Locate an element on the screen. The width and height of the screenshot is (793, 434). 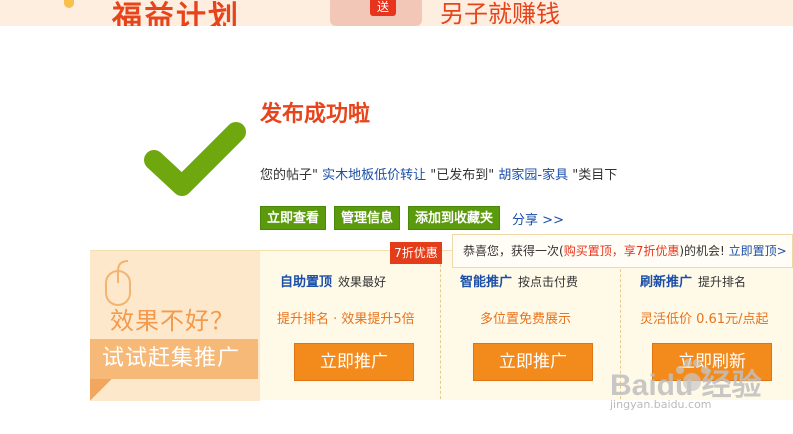
column-name: 智能推广 is located at coordinates (486, 282).